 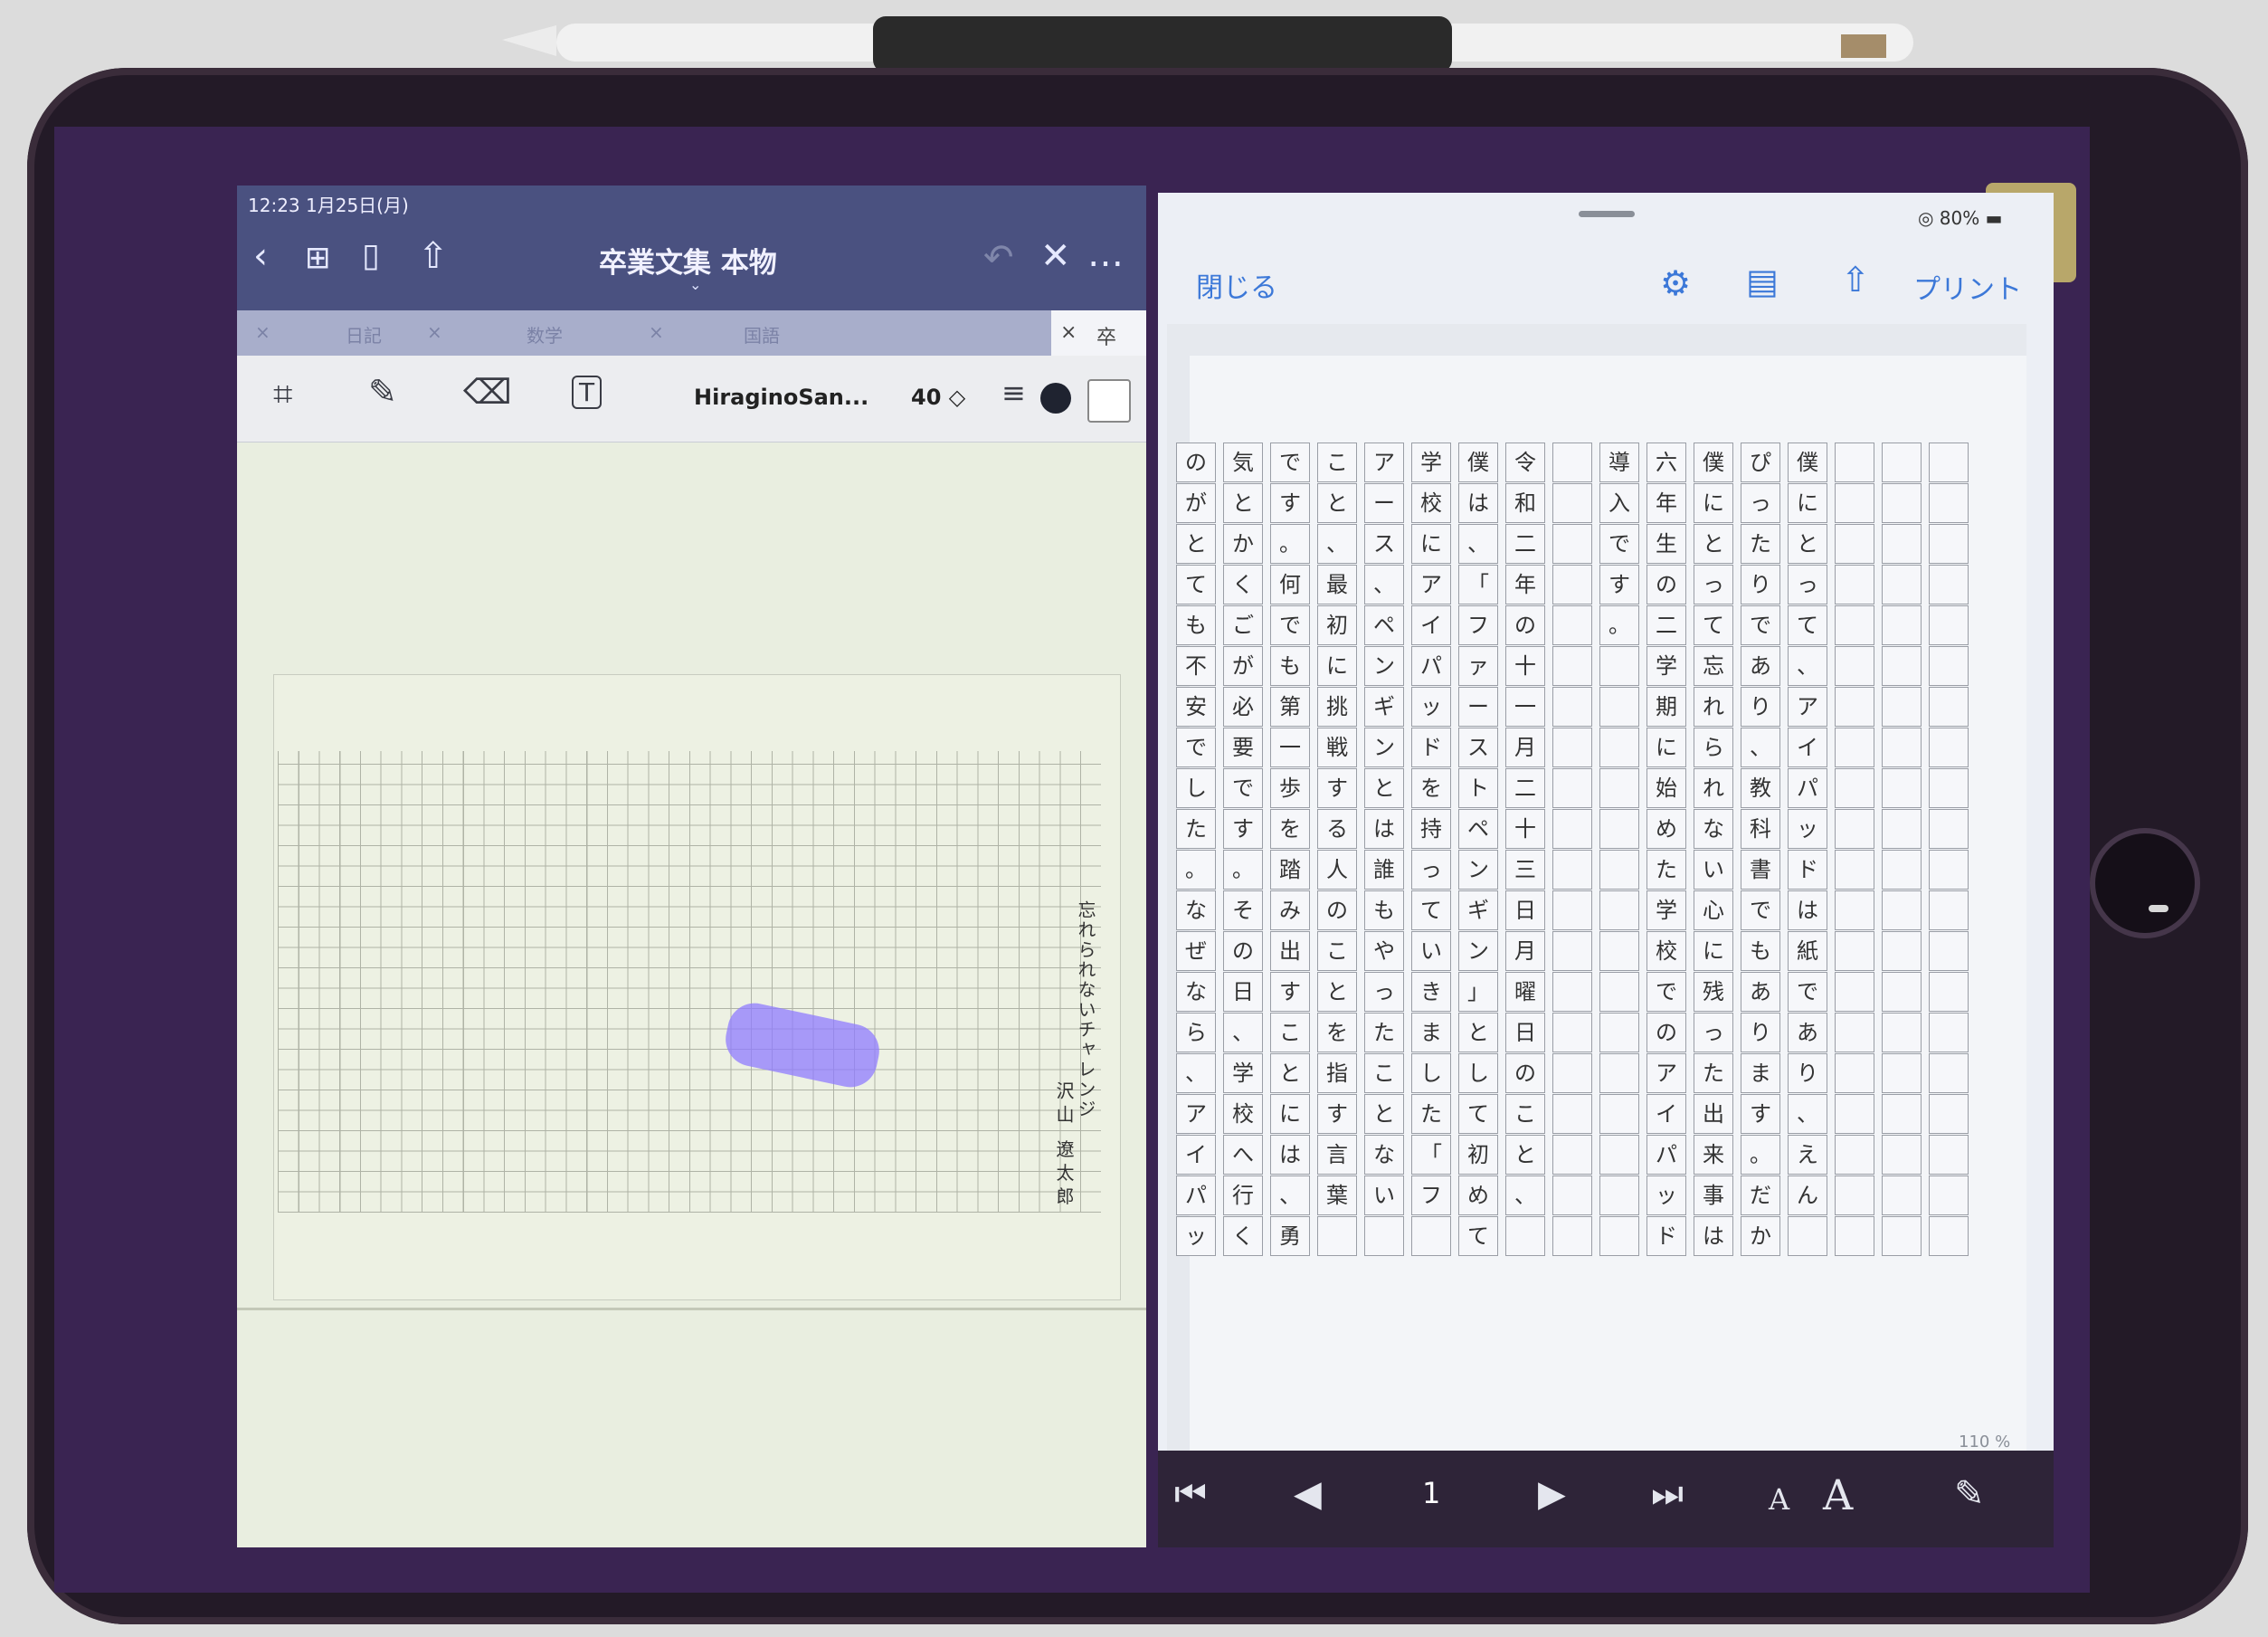 I want to click on book-icon: ▤, so click(x=1762, y=281).